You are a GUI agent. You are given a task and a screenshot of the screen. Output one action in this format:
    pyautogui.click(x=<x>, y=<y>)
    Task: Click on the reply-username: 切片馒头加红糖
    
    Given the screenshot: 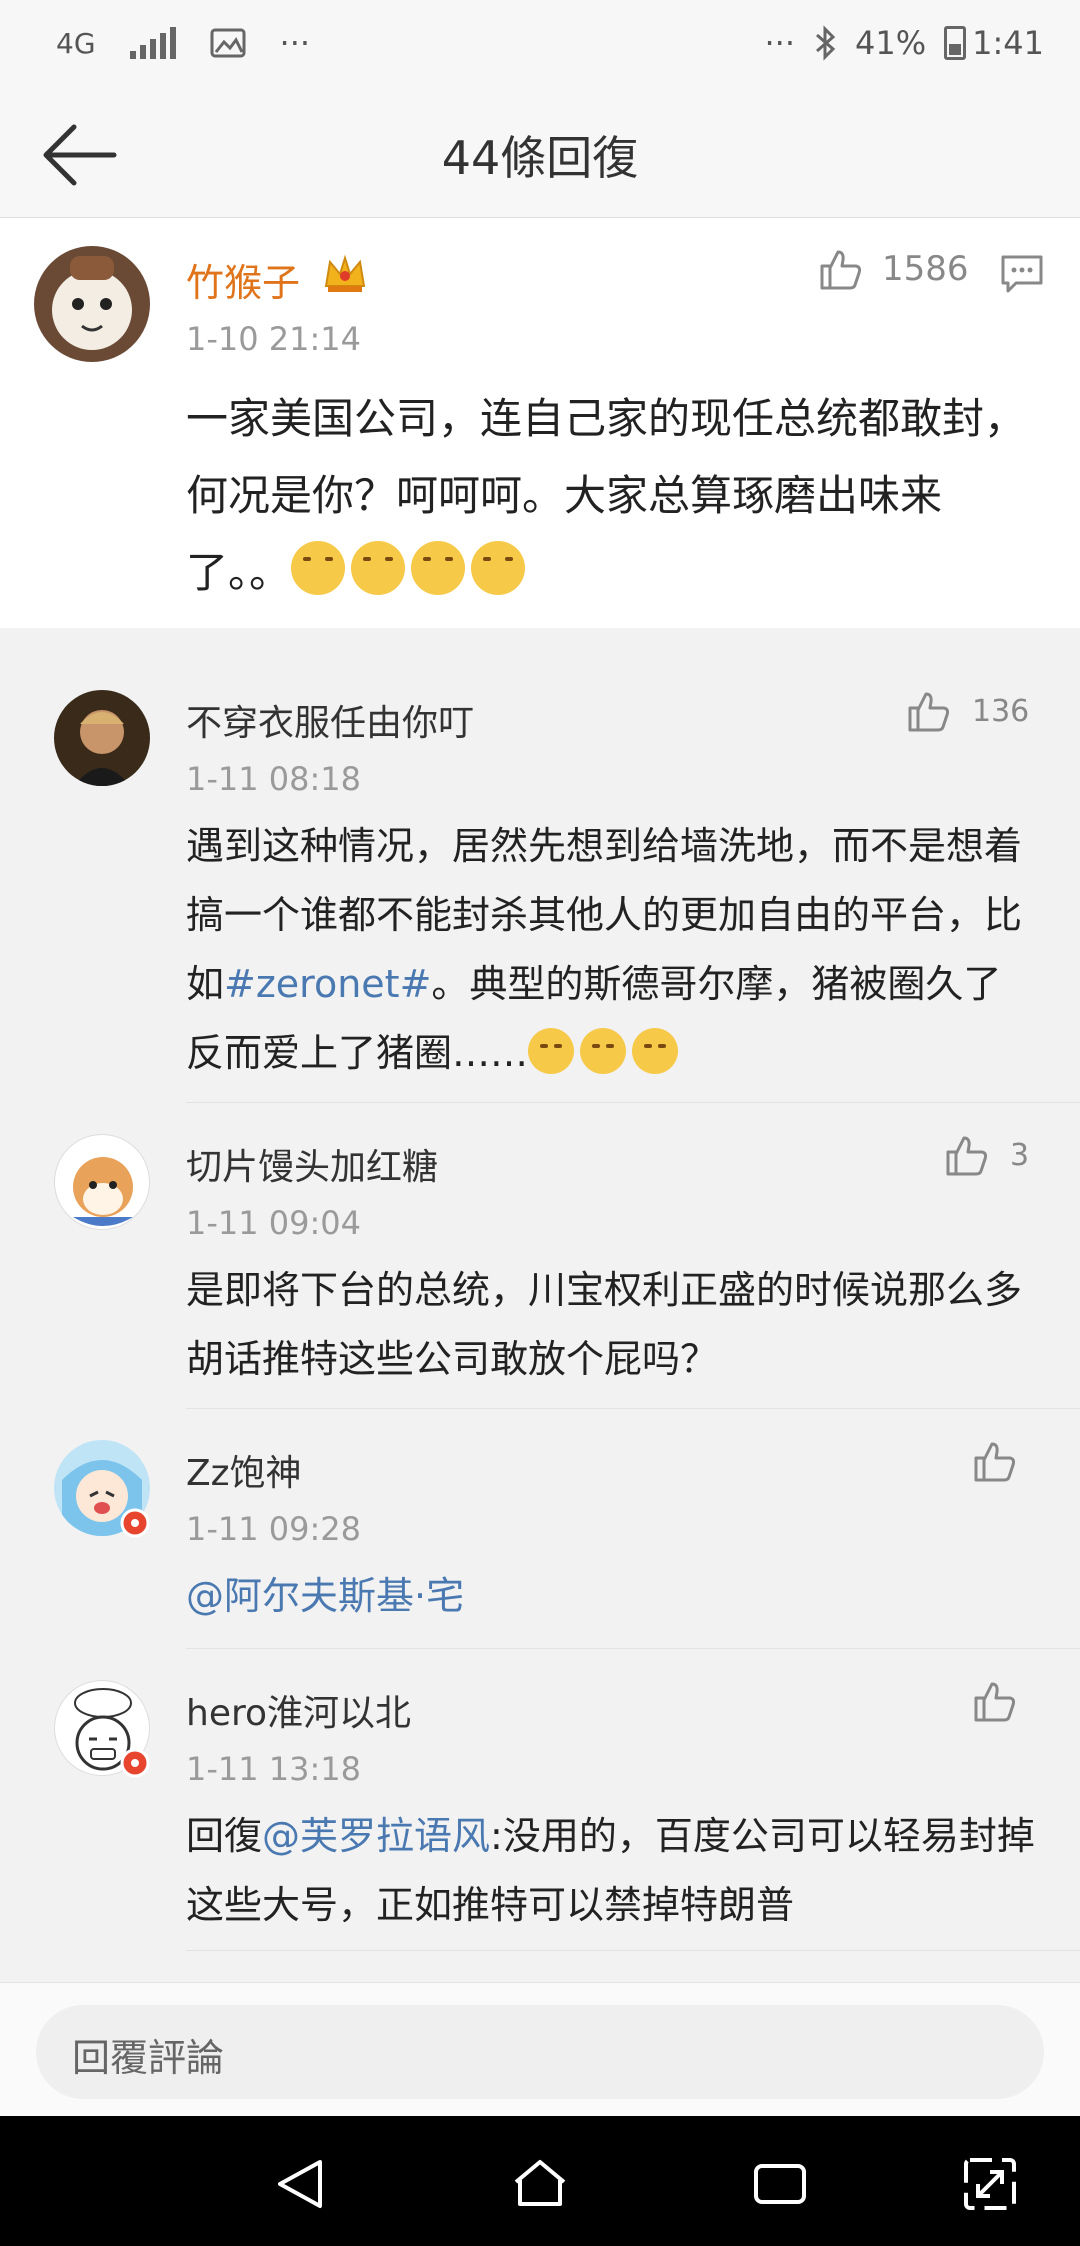 What is the action you would take?
    pyautogui.click(x=312, y=1164)
    